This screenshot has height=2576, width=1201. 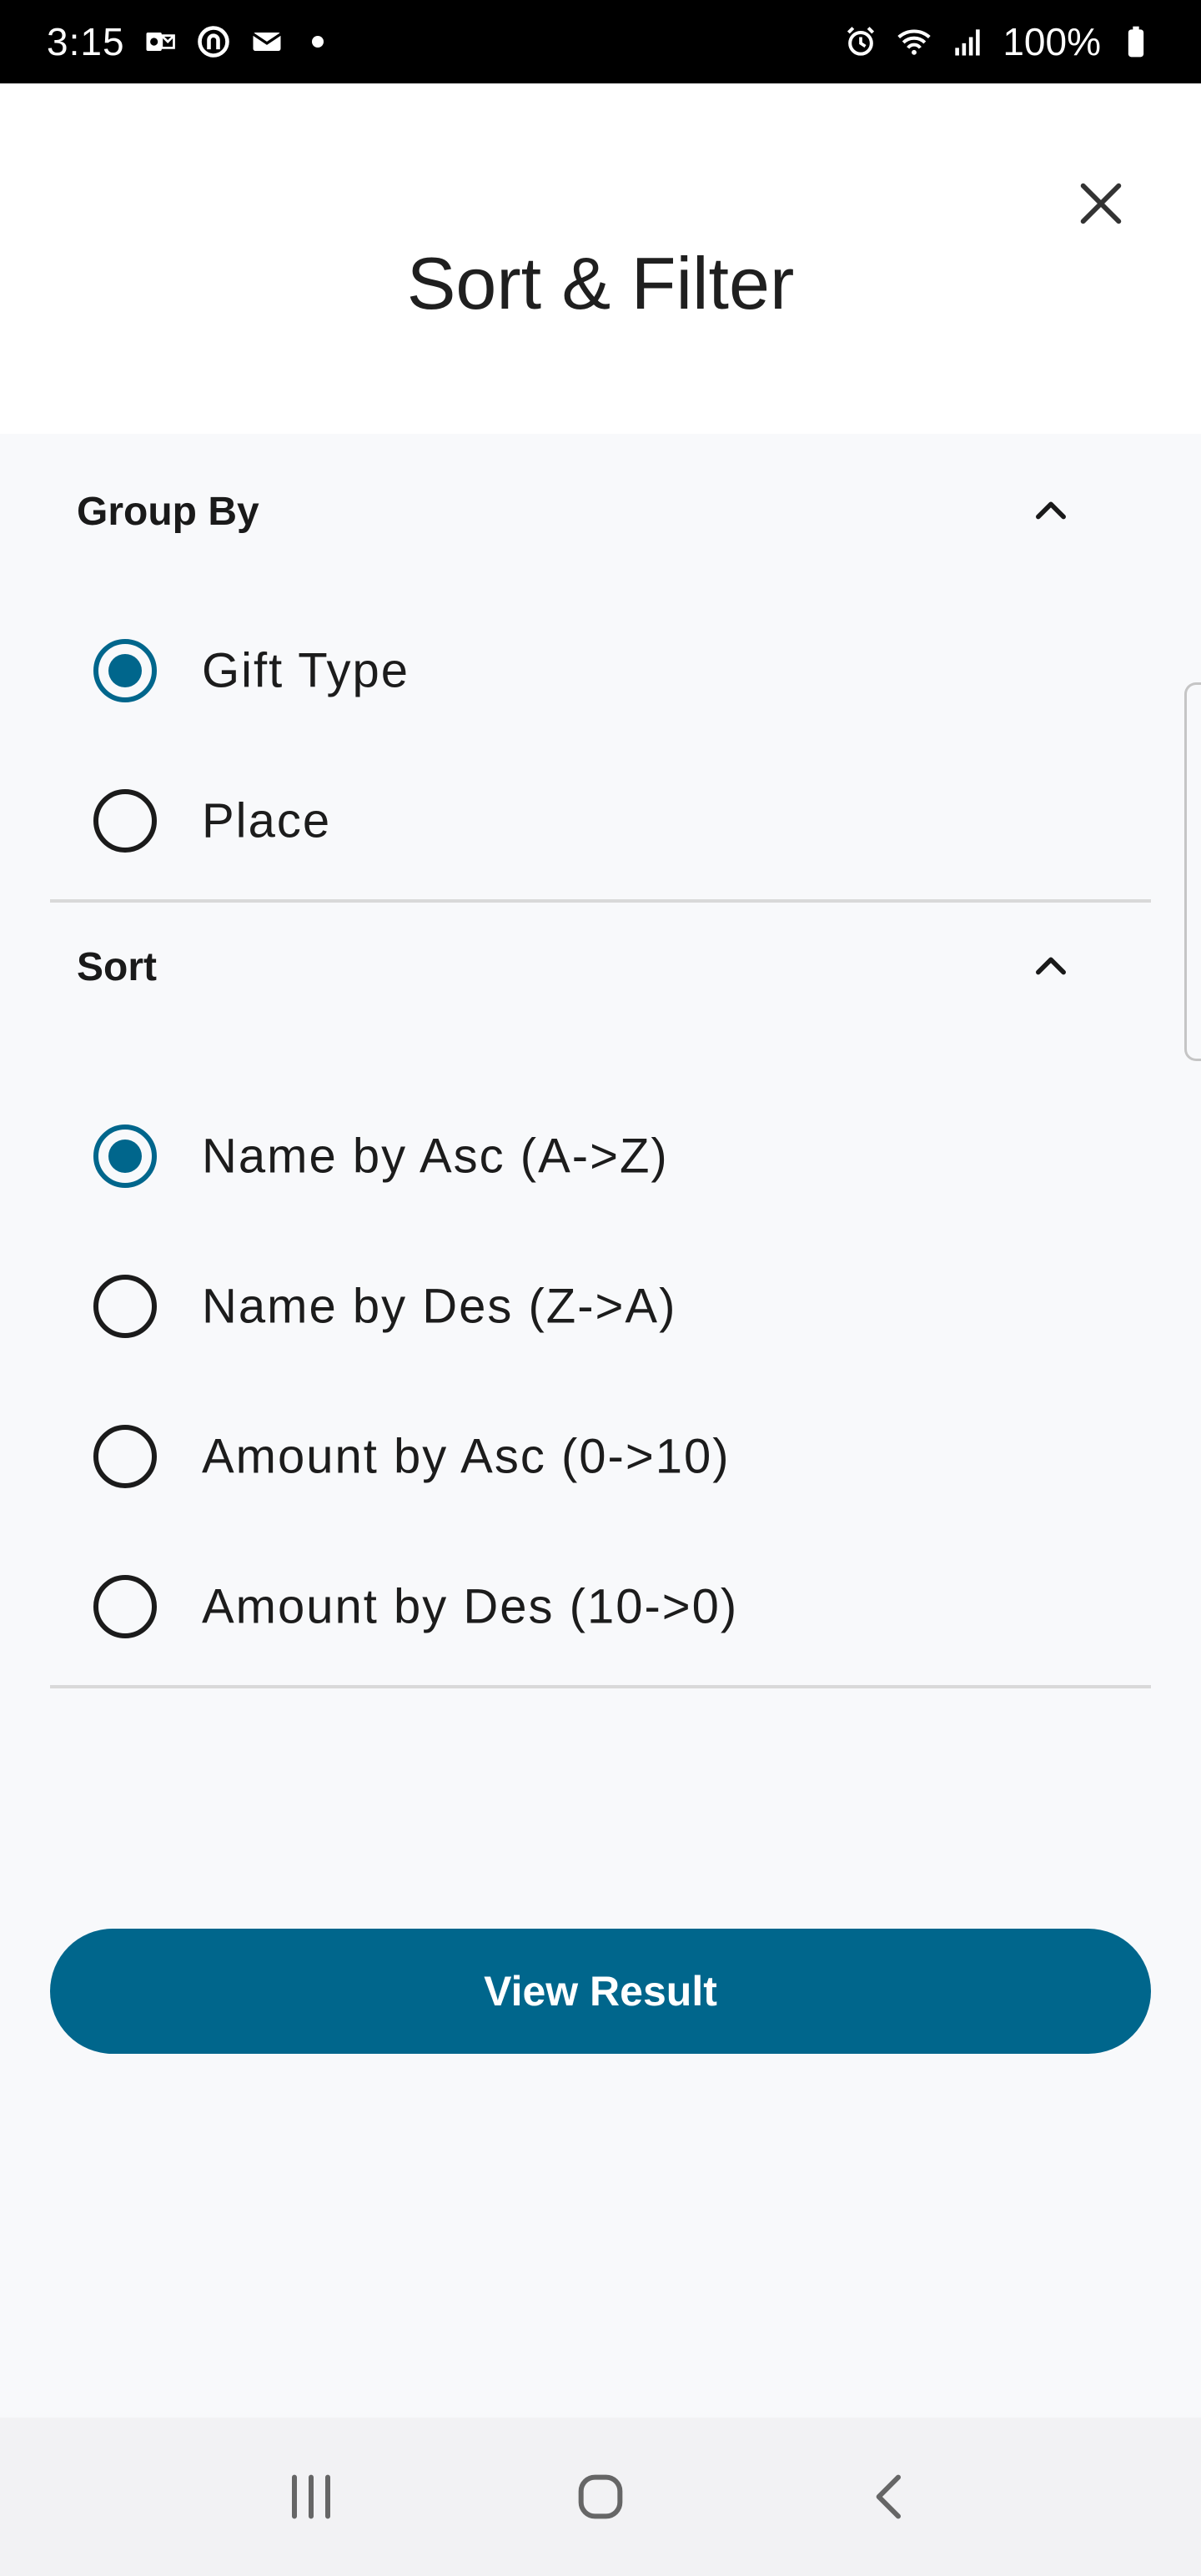 I want to click on page-title: Sort & Filter, so click(x=601, y=283).